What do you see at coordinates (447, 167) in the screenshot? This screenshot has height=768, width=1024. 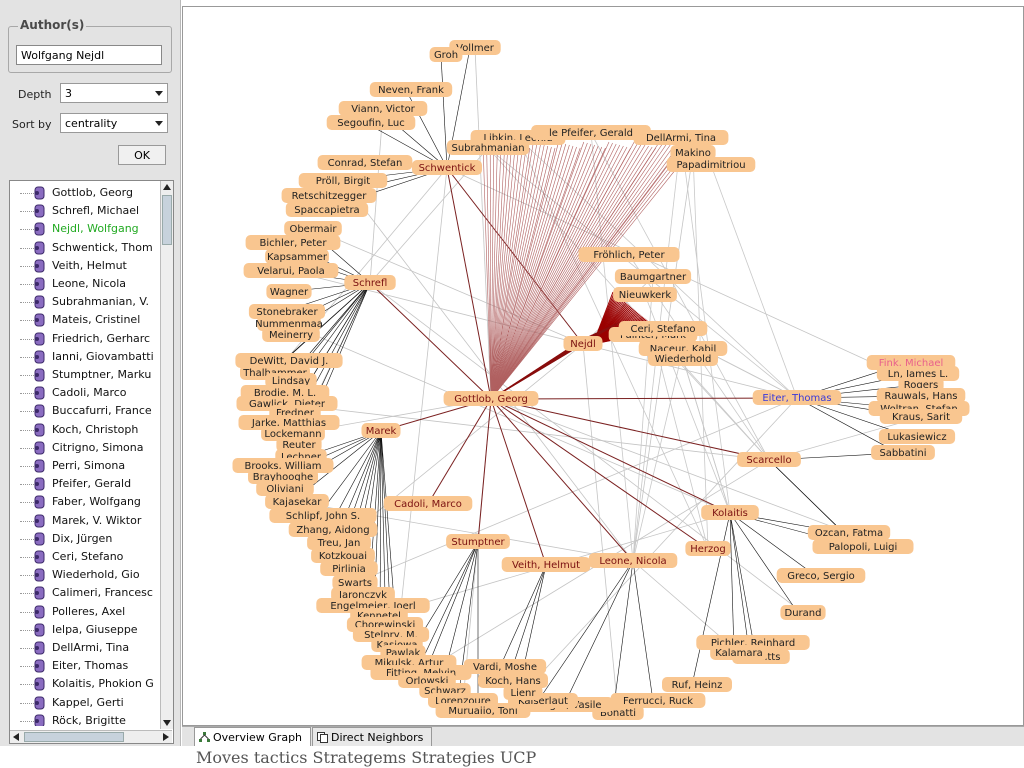 I see `graph-hub-node: Schwentick` at bounding box center [447, 167].